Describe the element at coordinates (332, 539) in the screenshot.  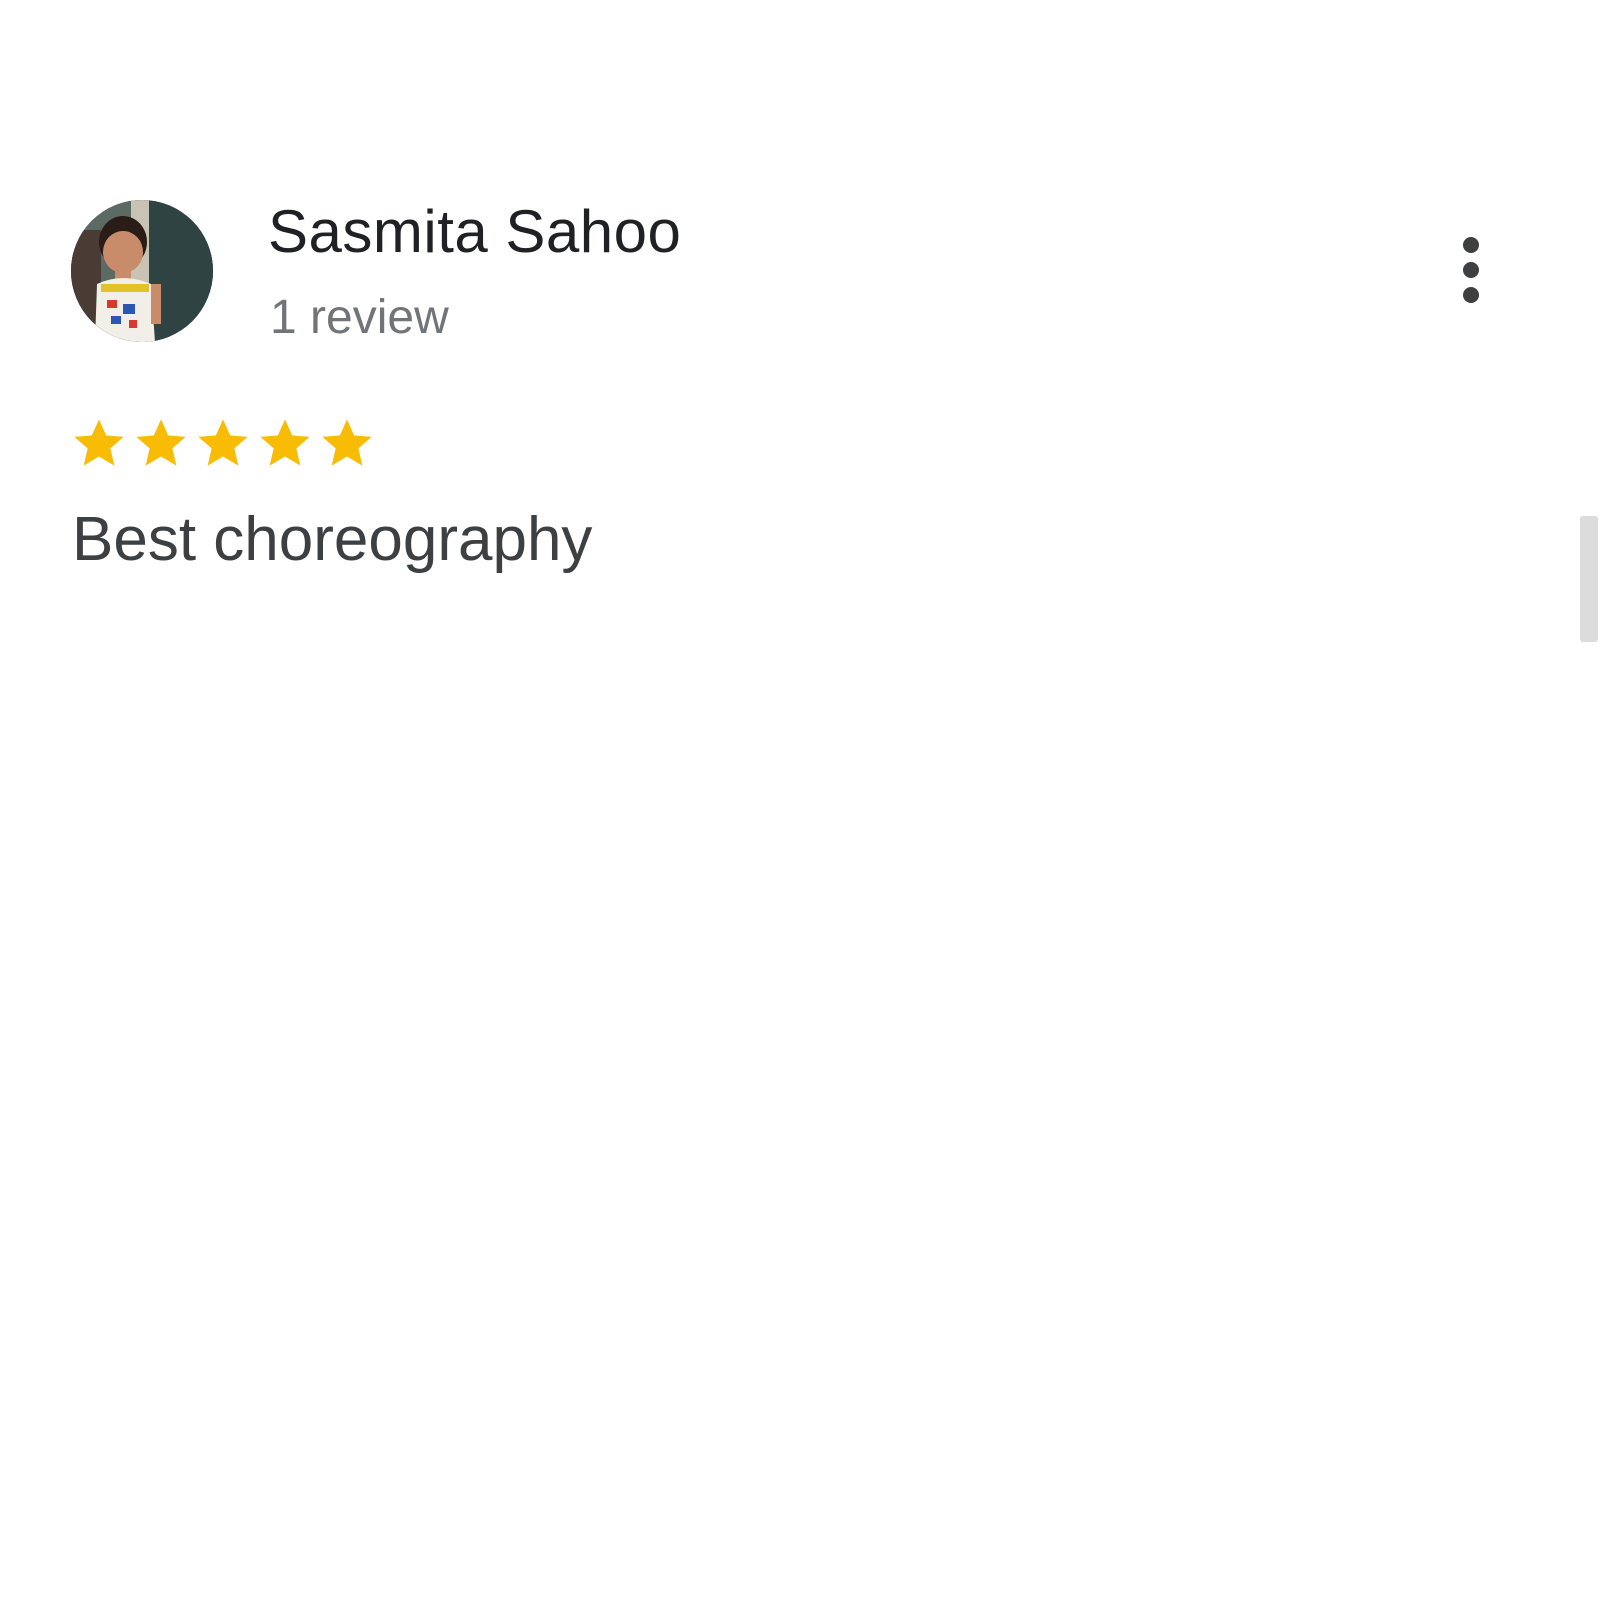
I see `review-text: Best choreography` at that location.